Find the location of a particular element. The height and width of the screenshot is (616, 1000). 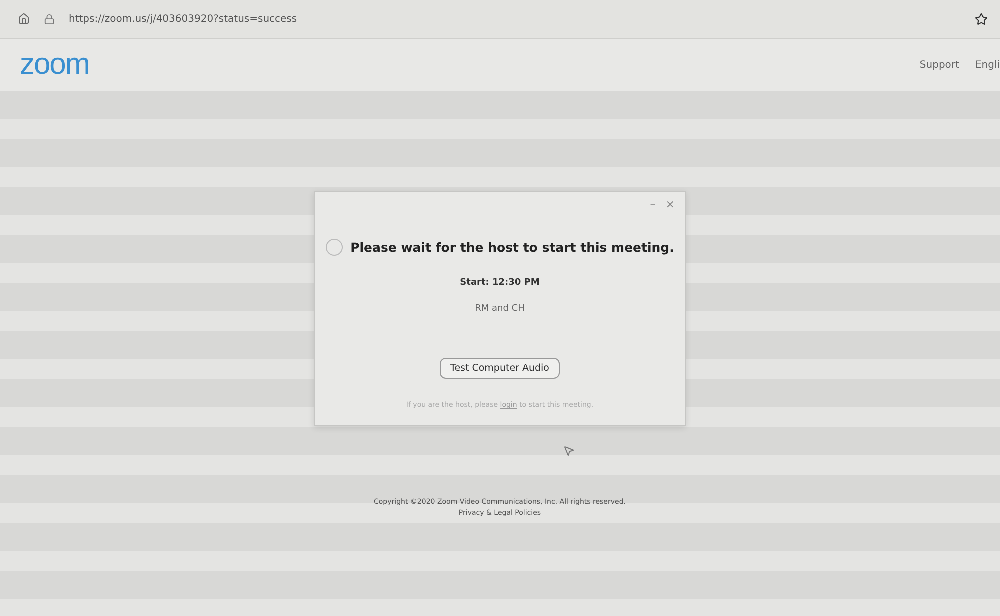

bookmark-star-icon is located at coordinates (981, 19).